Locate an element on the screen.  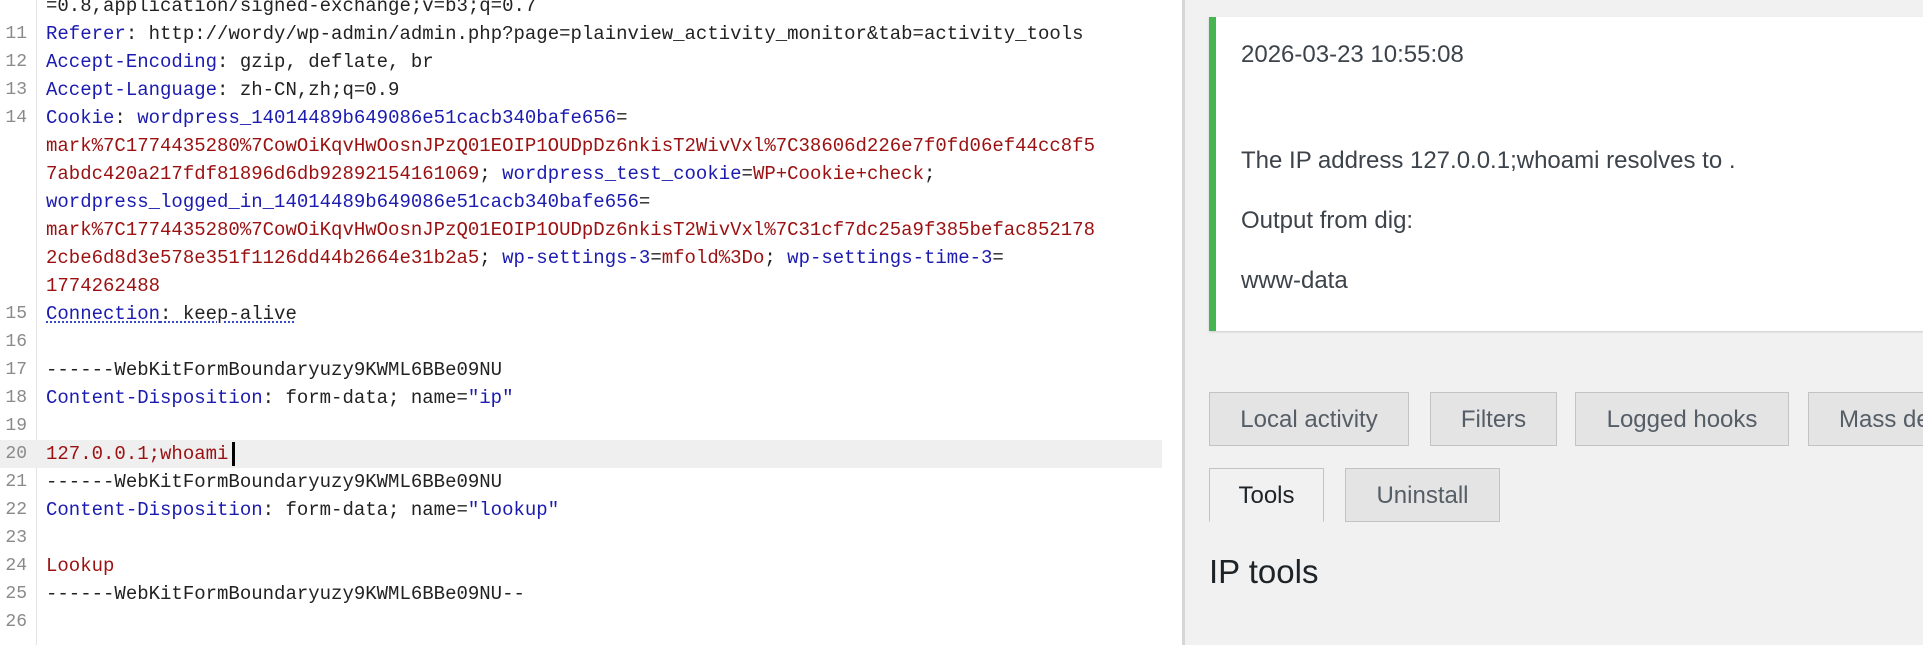
code-line: 13 Accept-Language: zh-CN,zh;q=0.9 is located at coordinates (581, 90).